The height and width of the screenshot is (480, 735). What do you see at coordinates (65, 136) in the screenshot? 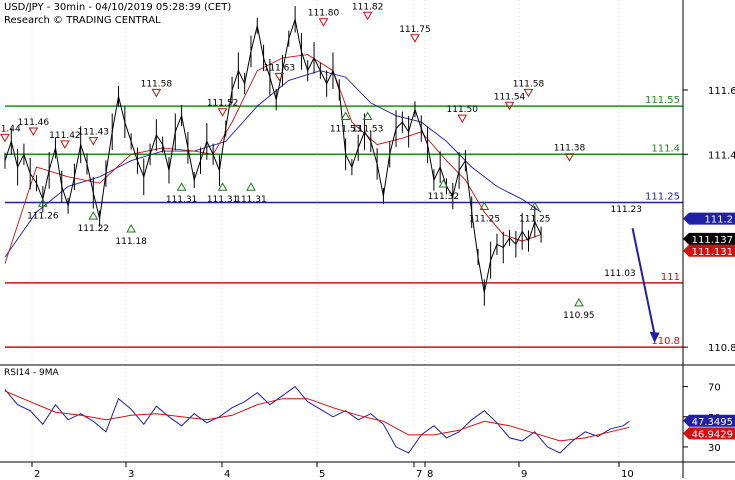
I see `swing-high-label: 111.42` at bounding box center [65, 136].